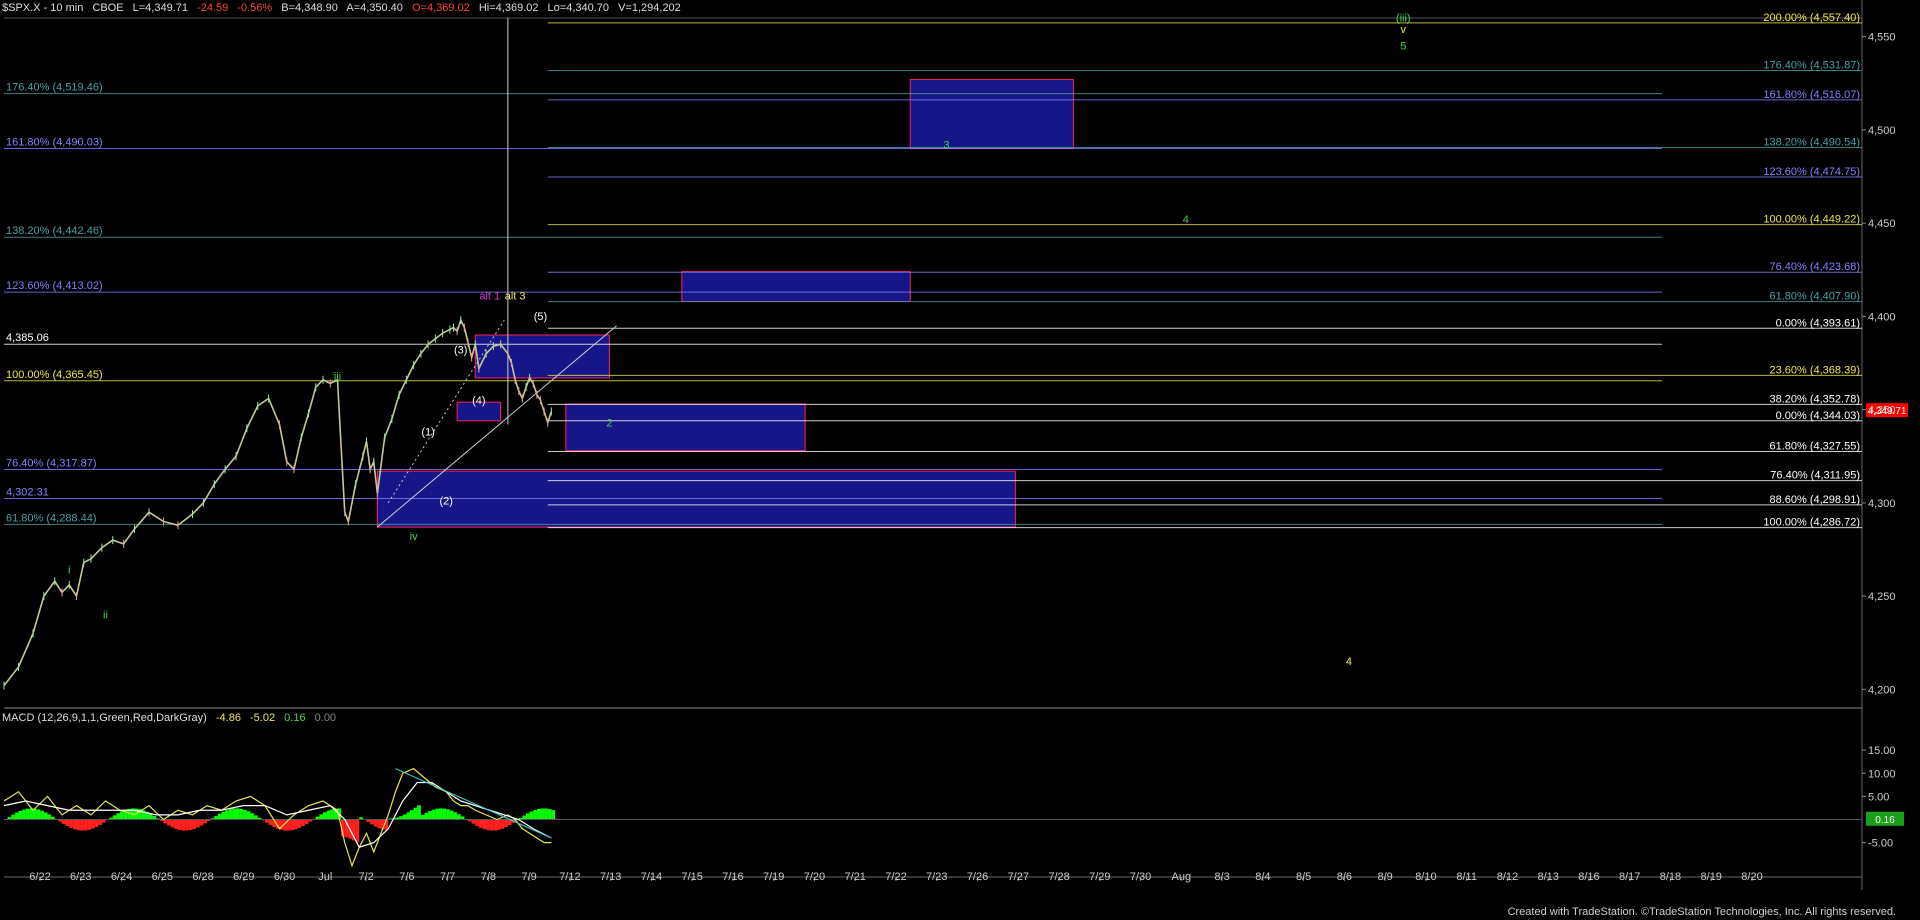 This screenshot has width=1920, height=920. Describe the element at coordinates (1814, 297) in the screenshot. I see `fib-level-label-7: 61.80% (4,407.90)` at that location.